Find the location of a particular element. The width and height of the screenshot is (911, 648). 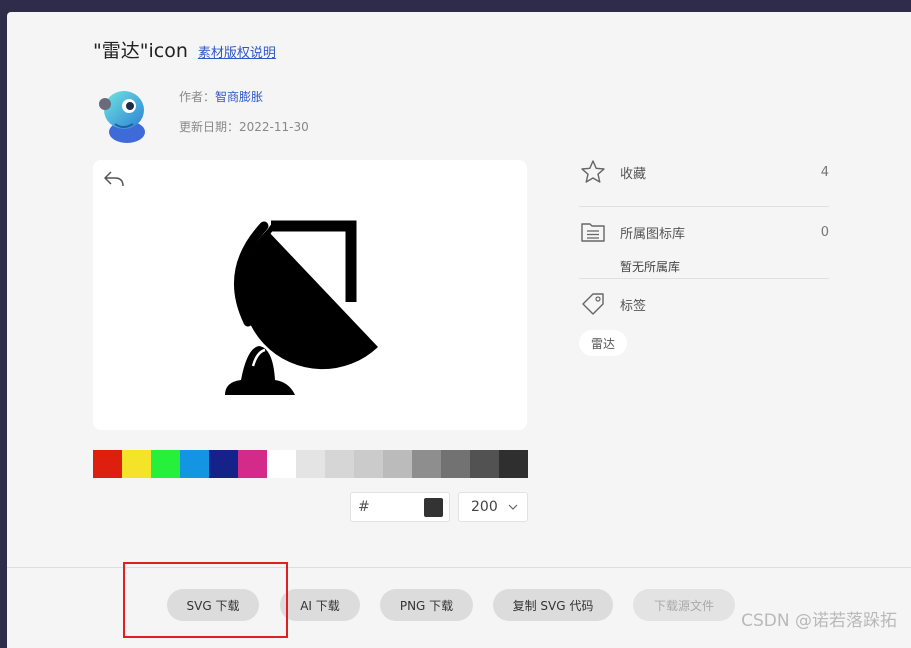

tags-label: 标签 is located at coordinates (633, 306).